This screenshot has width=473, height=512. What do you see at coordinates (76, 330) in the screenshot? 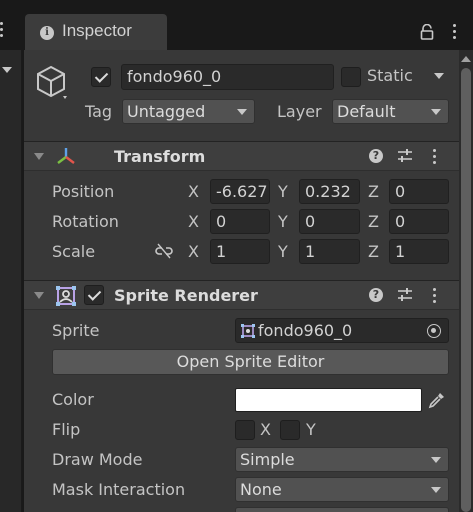
I see `sprite-label: Sprite` at bounding box center [76, 330].